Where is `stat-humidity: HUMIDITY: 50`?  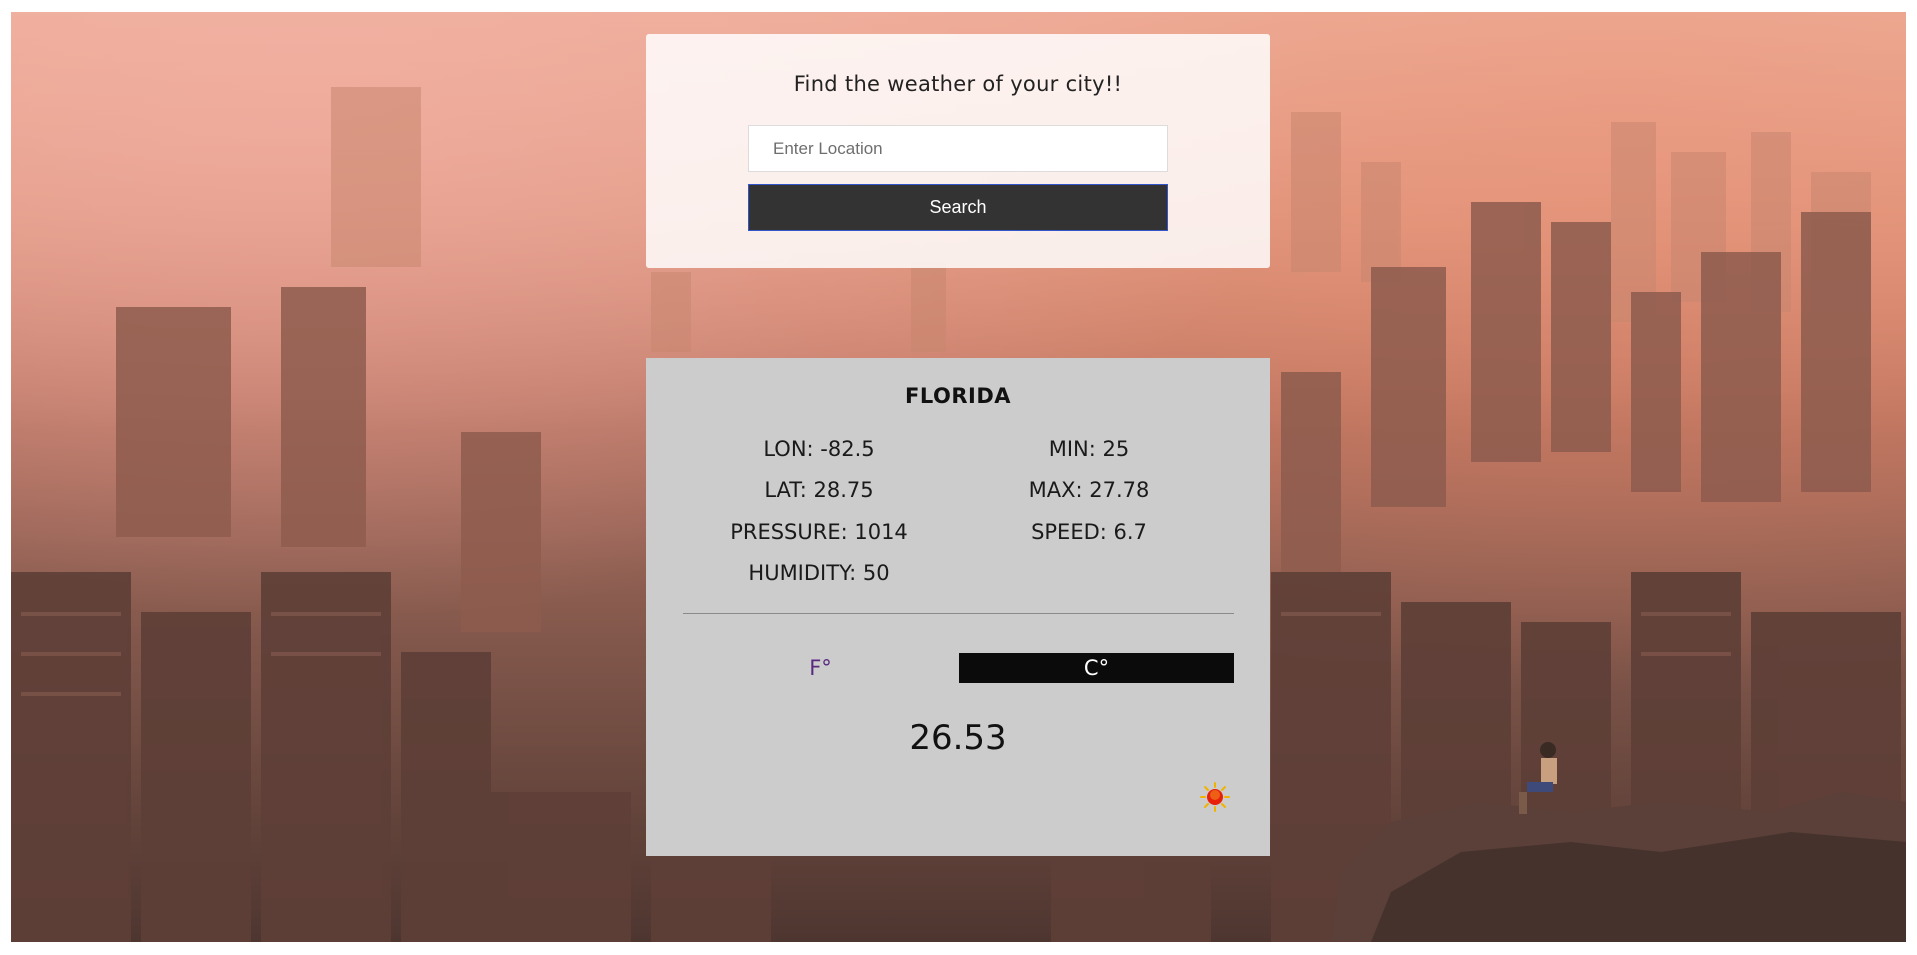
stat-humidity: HUMIDITY: 50 is located at coordinates (819, 573).